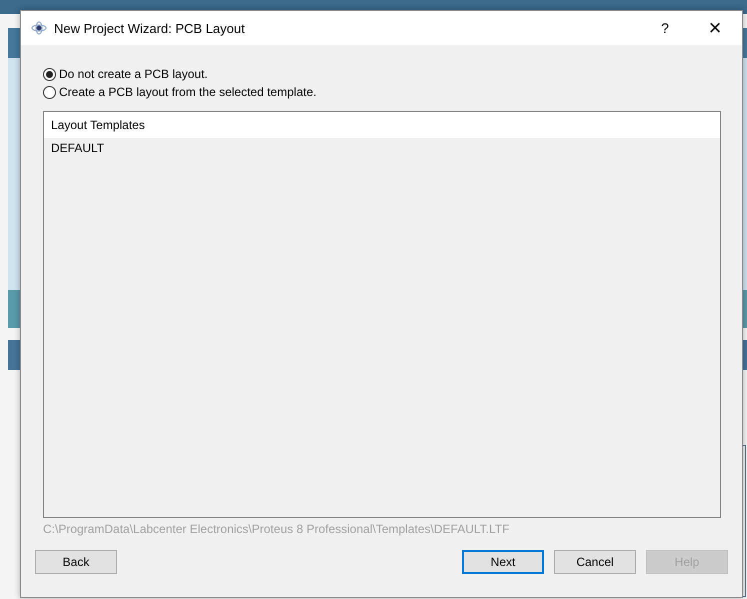 The width and height of the screenshot is (747, 599). Describe the element at coordinates (76, 562) in the screenshot. I see `dialog-button: Back` at that location.